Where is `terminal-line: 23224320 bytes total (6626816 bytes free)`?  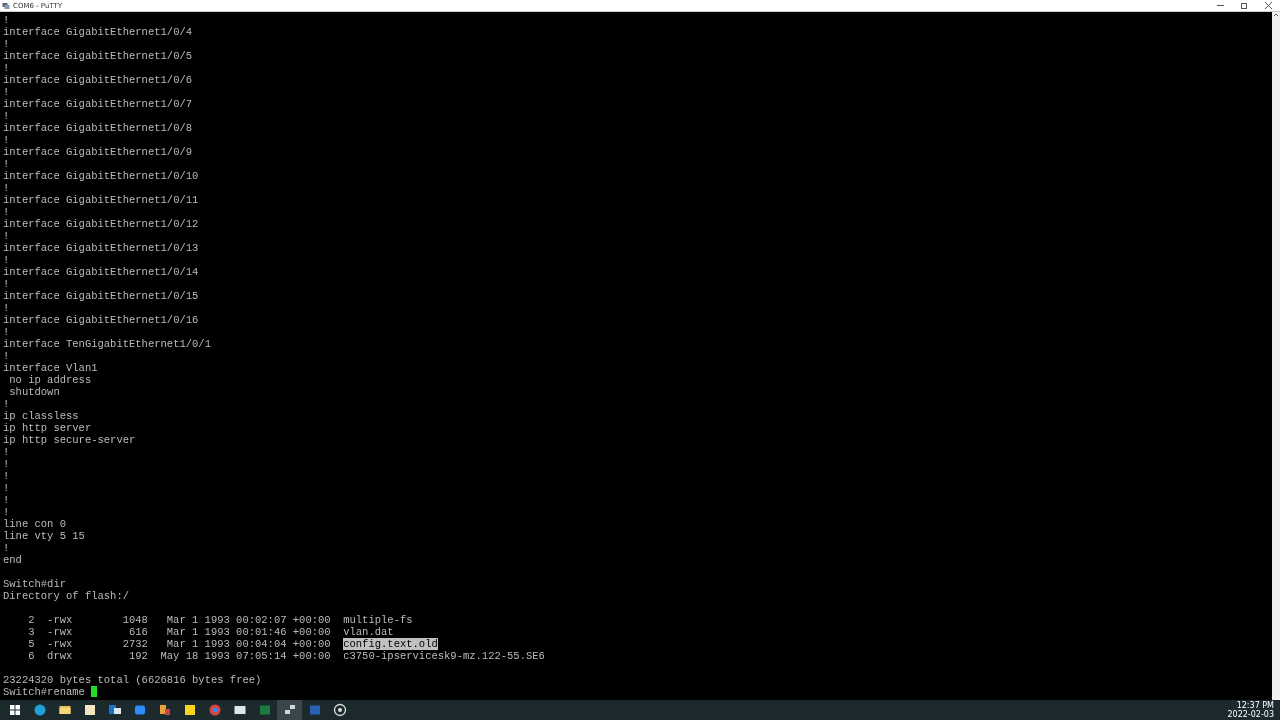 terminal-line: 23224320 bytes total (6626816 bytes free) is located at coordinates (132, 680).